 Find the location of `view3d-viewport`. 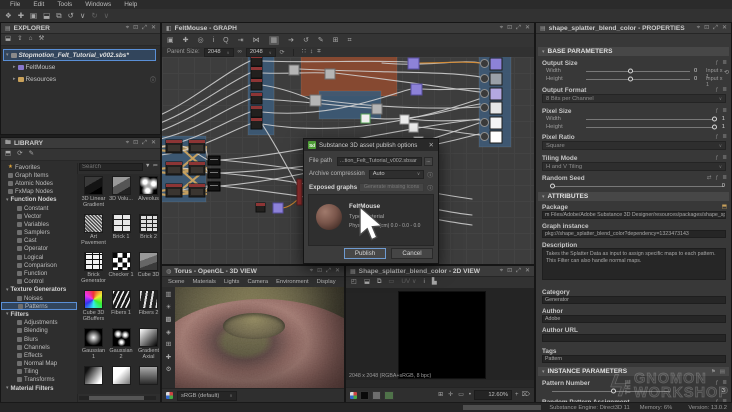

view3d-viewport is located at coordinates (259, 338).